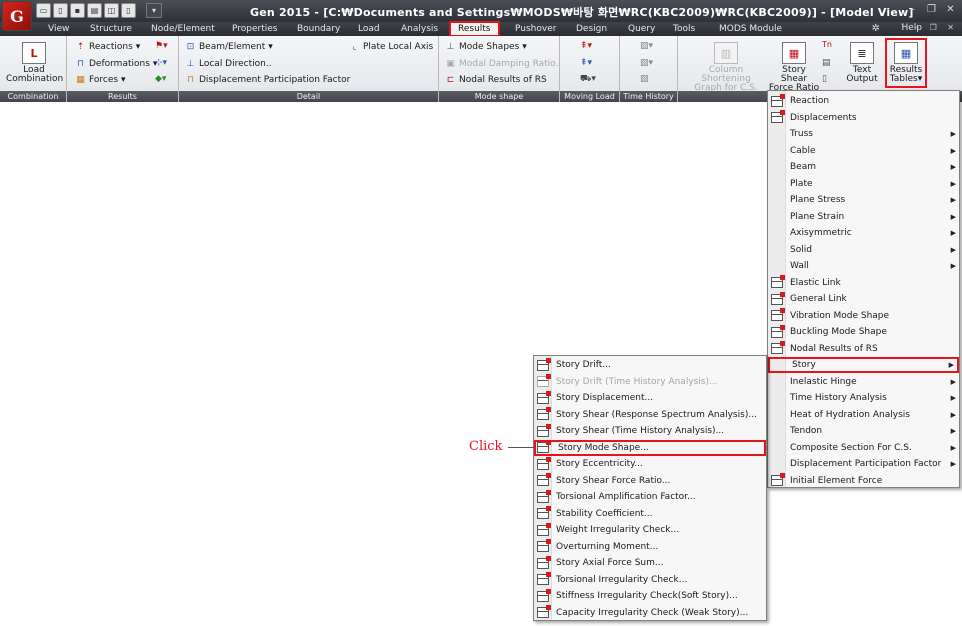 This screenshot has height=626, width=962. What do you see at coordinates (862, 63) in the screenshot?
I see `text-output-button: ≣ Text Output` at bounding box center [862, 63].